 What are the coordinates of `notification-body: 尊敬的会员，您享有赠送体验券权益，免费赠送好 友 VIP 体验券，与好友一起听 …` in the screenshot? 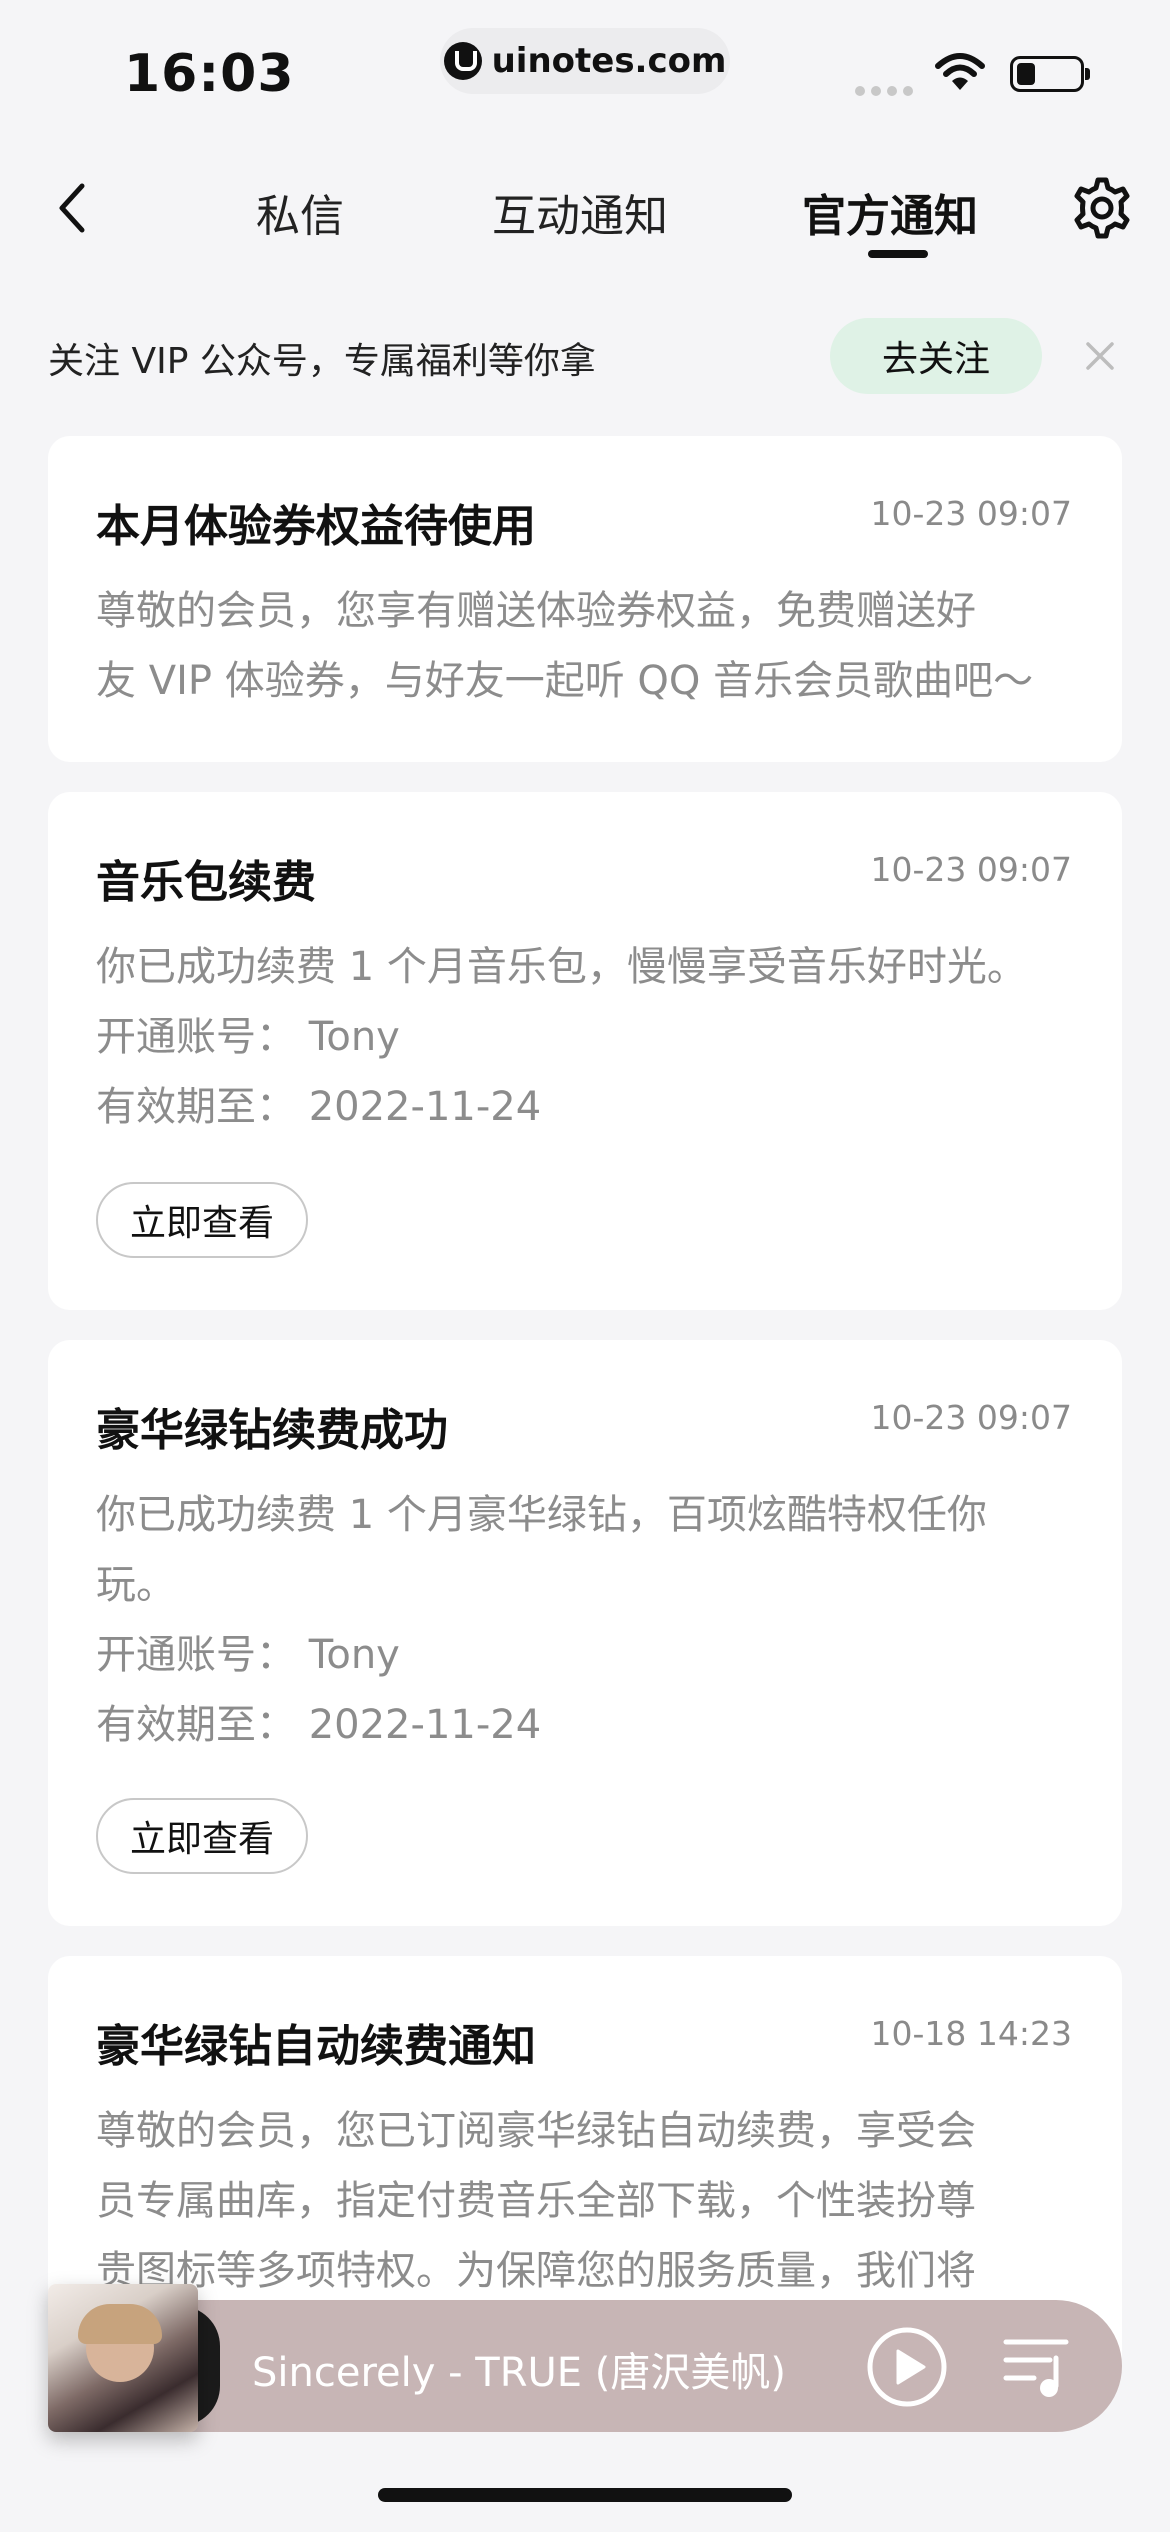 It's located at (586, 646).